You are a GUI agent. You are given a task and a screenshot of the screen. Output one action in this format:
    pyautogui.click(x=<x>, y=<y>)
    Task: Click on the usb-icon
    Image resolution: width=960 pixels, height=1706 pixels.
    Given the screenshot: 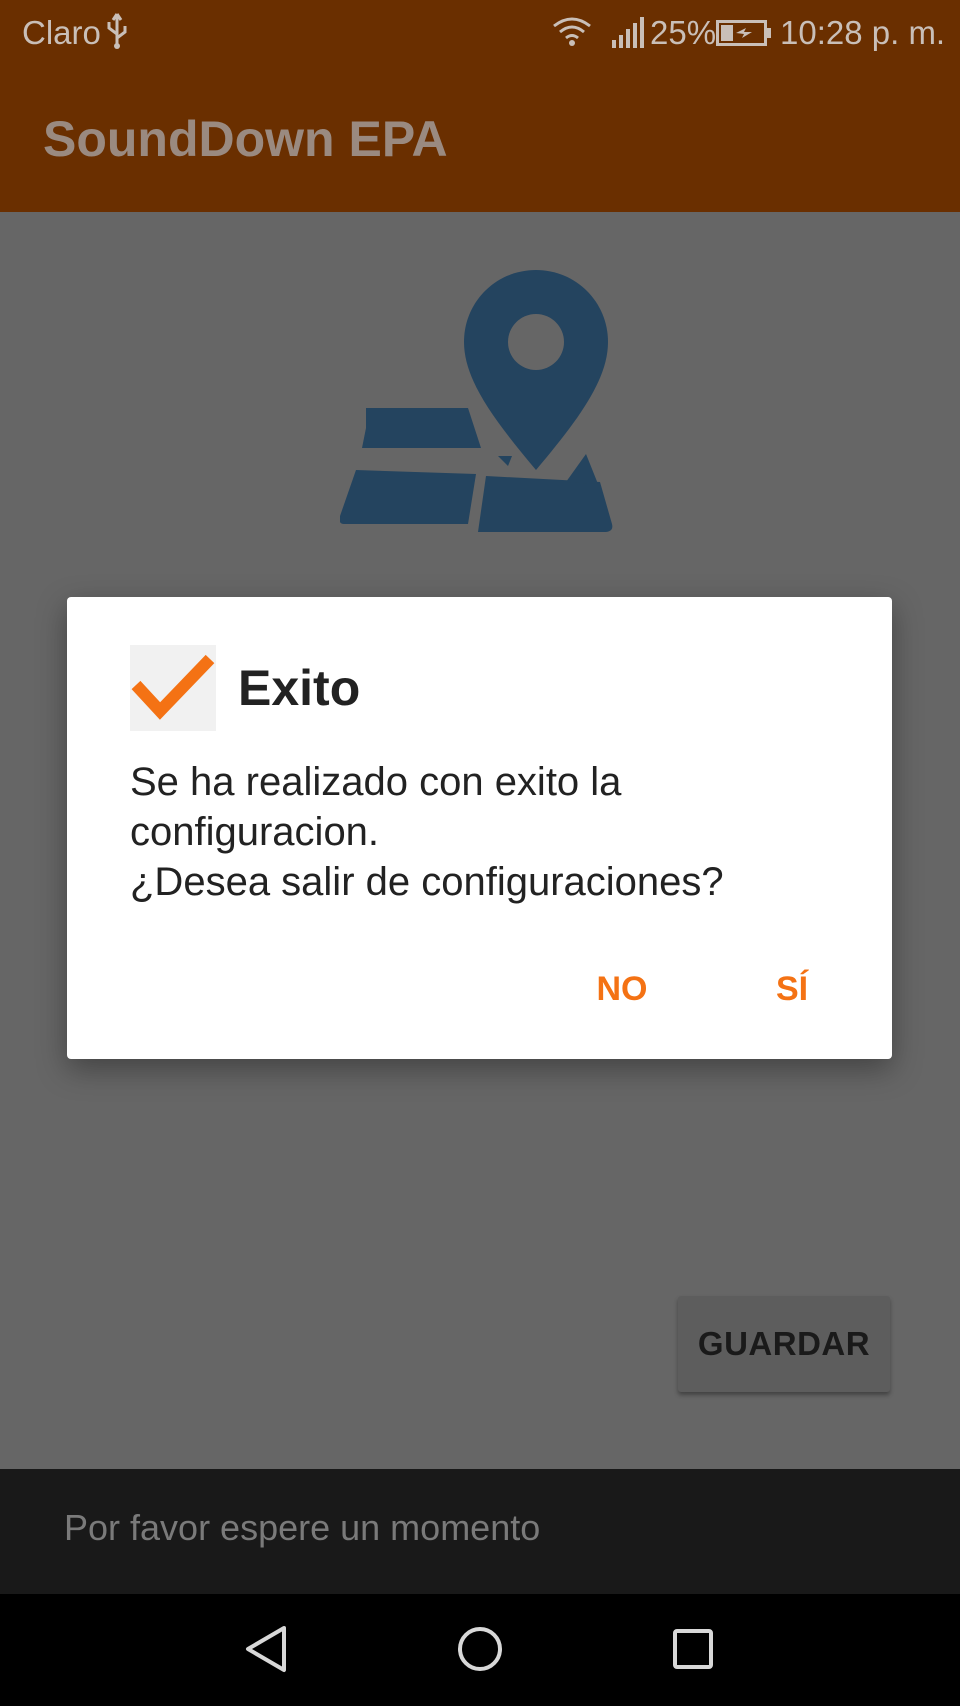 What is the action you would take?
    pyautogui.click(x=117, y=31)
    